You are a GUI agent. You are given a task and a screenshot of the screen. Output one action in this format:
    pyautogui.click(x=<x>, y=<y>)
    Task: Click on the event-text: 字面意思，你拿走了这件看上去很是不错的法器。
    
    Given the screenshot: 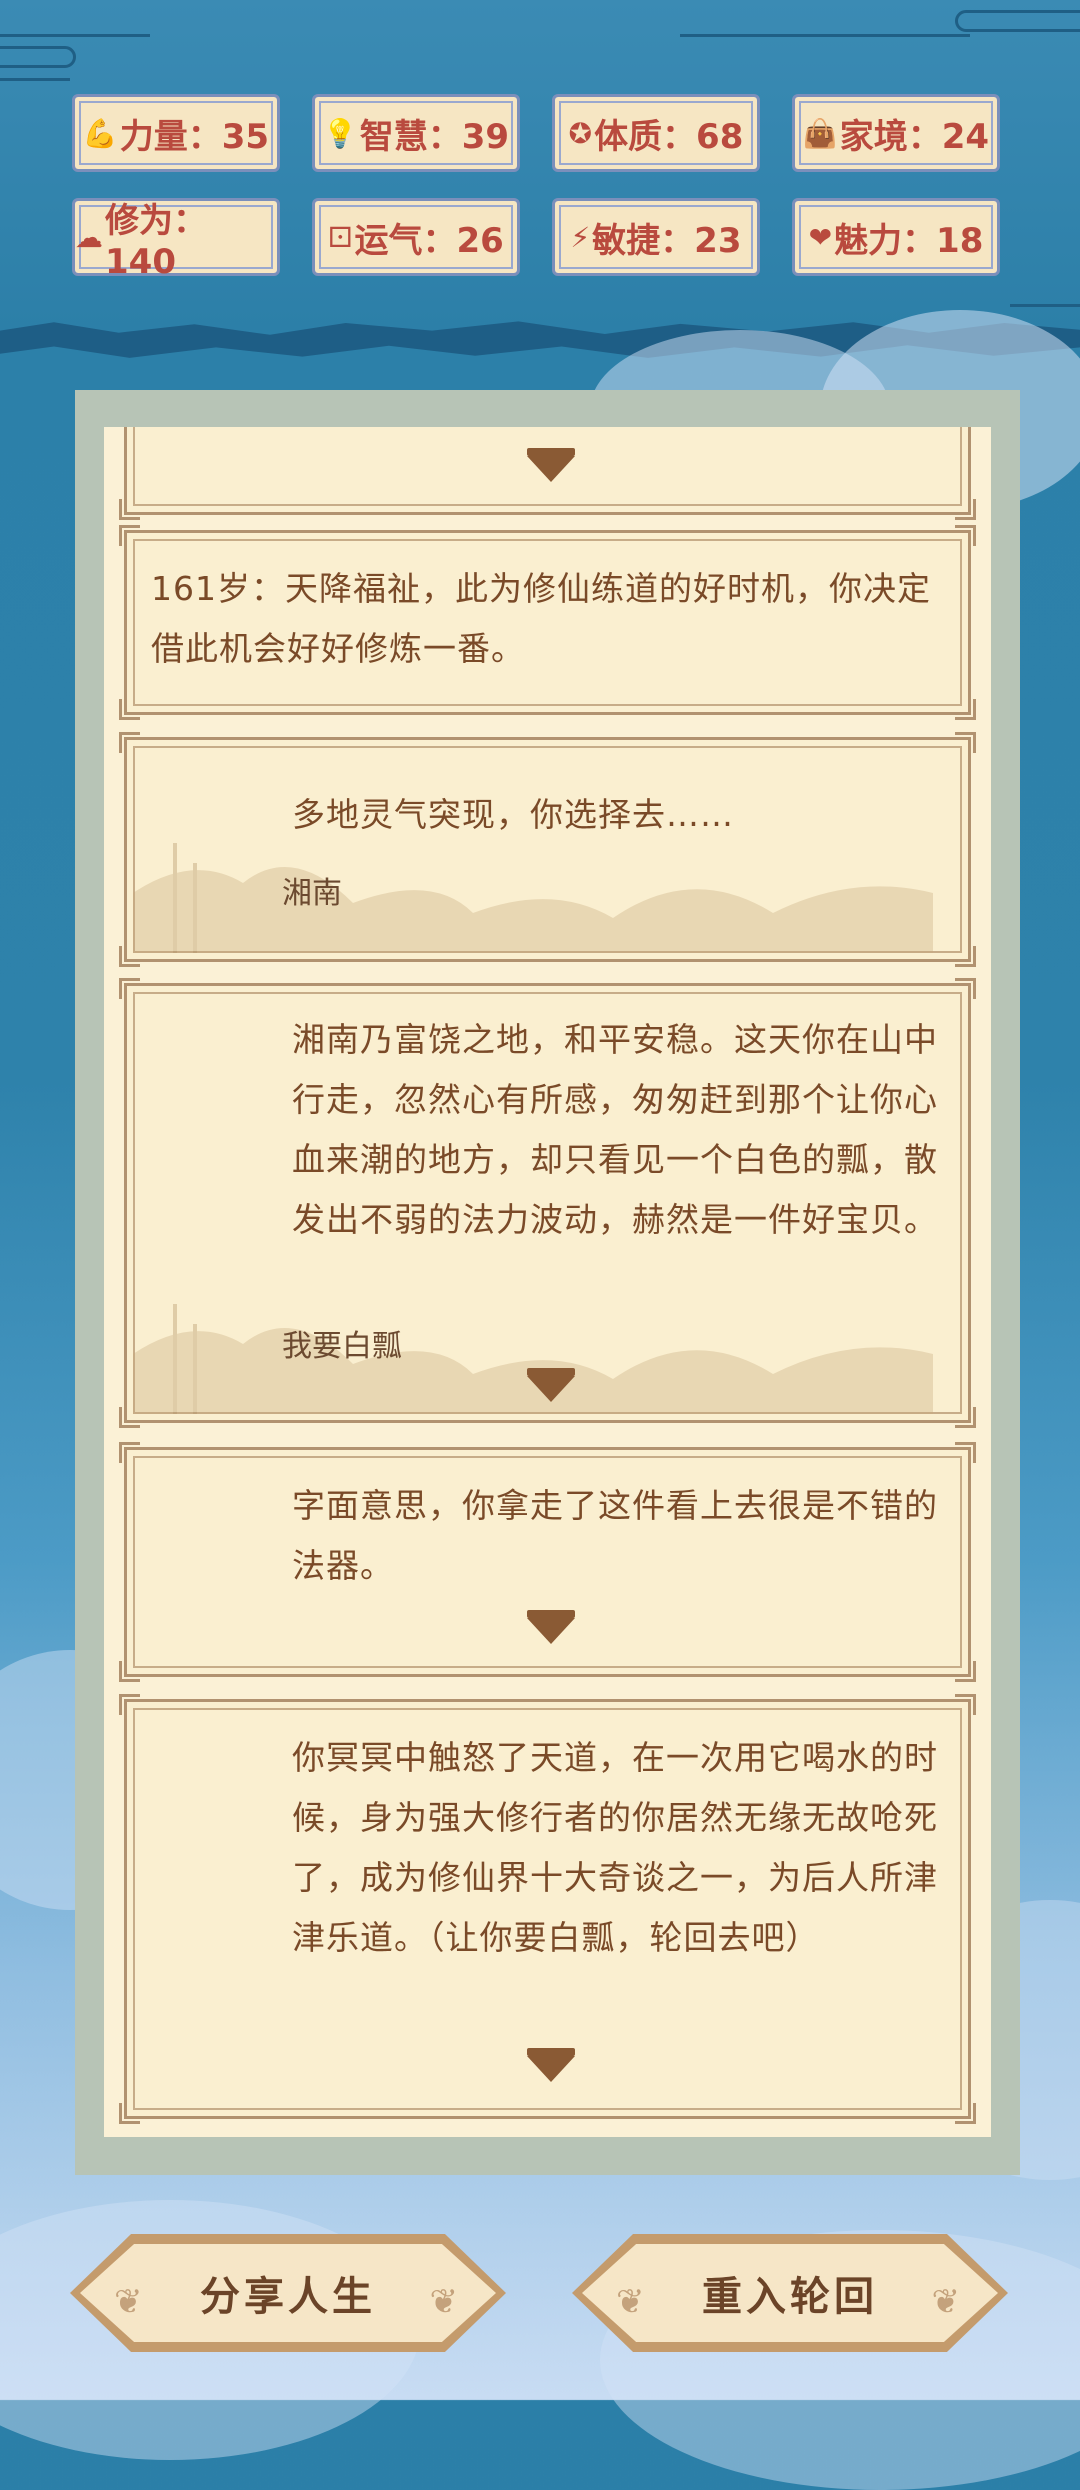 What is the action you would take?
    pyautogui.click(x=615, y=1535)
    